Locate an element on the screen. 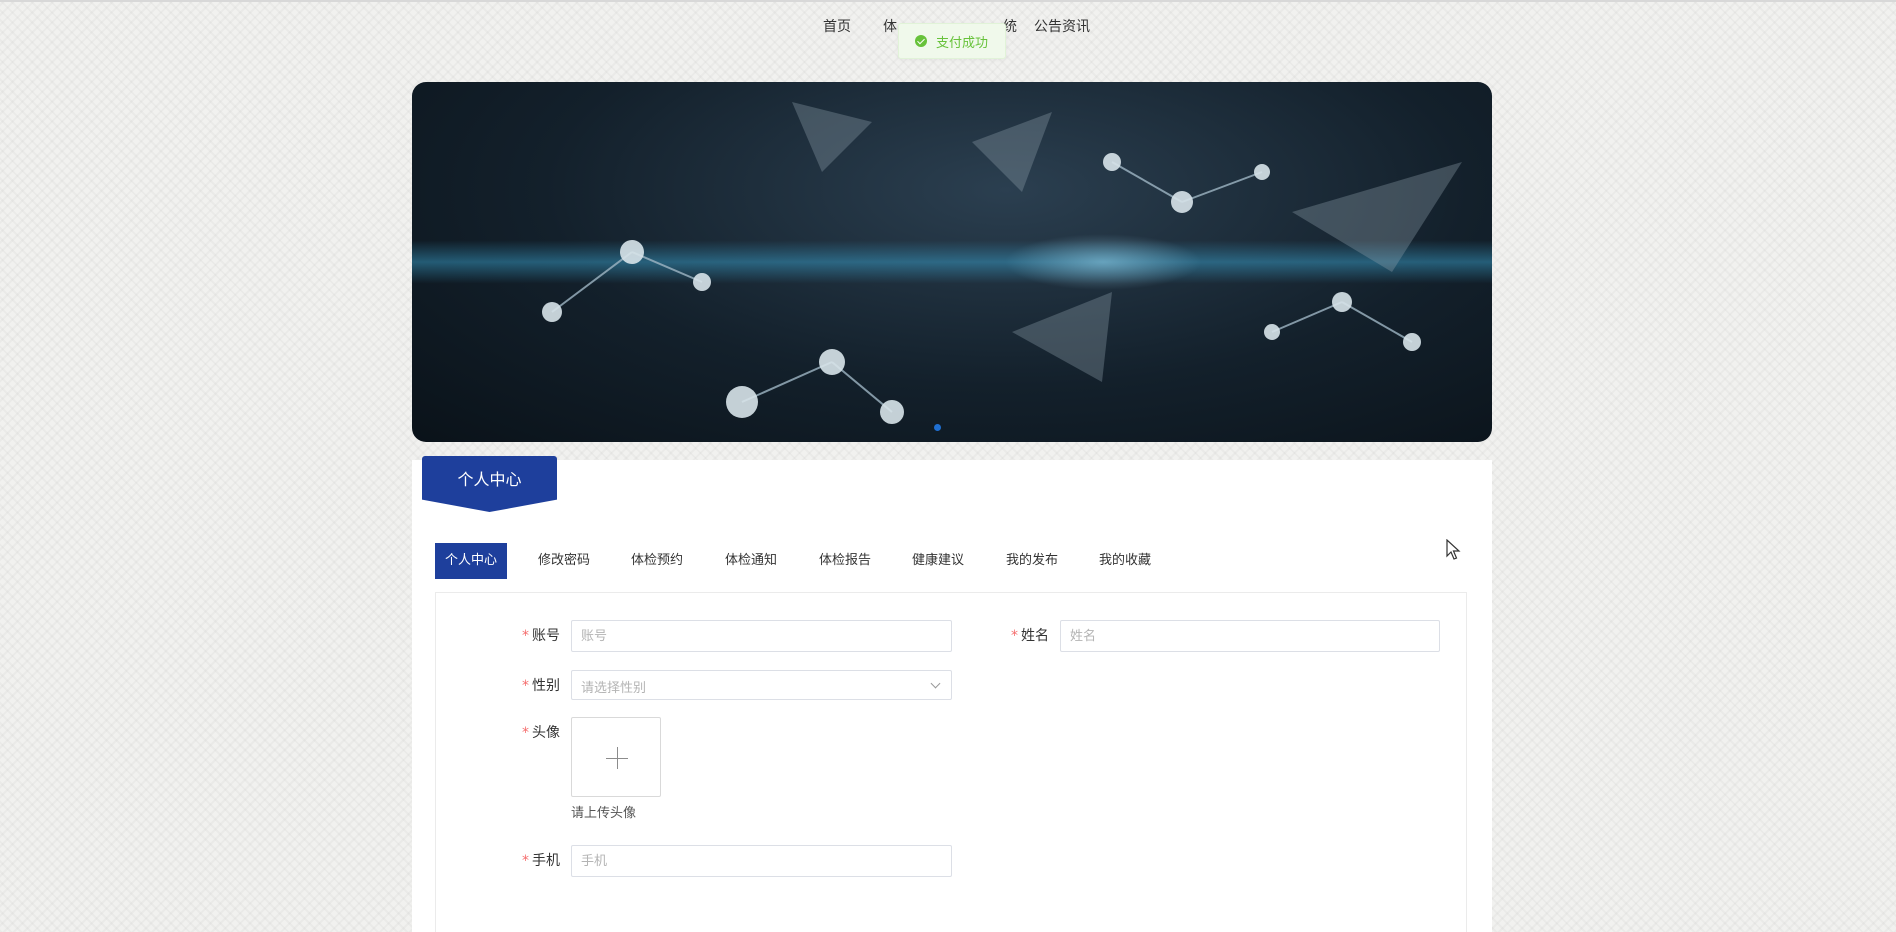  section-ribbon: 个人中心 is located at coordinates (489, 484).